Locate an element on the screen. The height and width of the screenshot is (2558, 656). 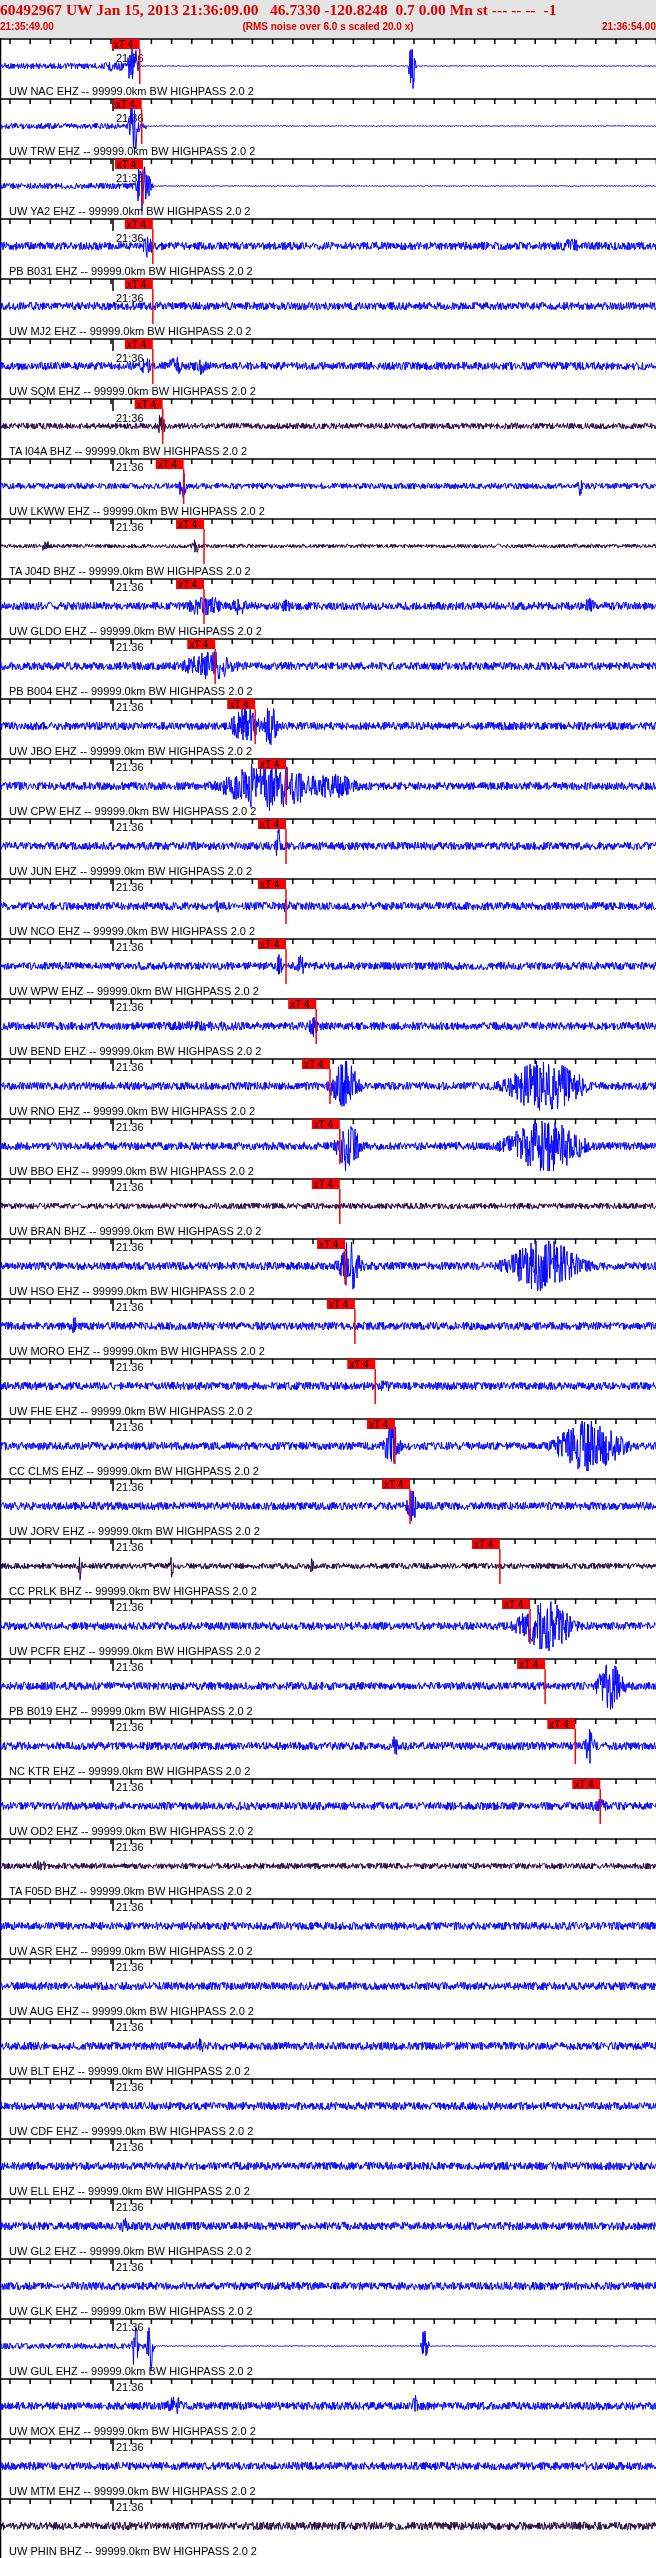
trace-label: UW PCFR EHZ -- 99999.0km BW HIGHPASS 2.0 2 is located at coordinates (135, 1651).